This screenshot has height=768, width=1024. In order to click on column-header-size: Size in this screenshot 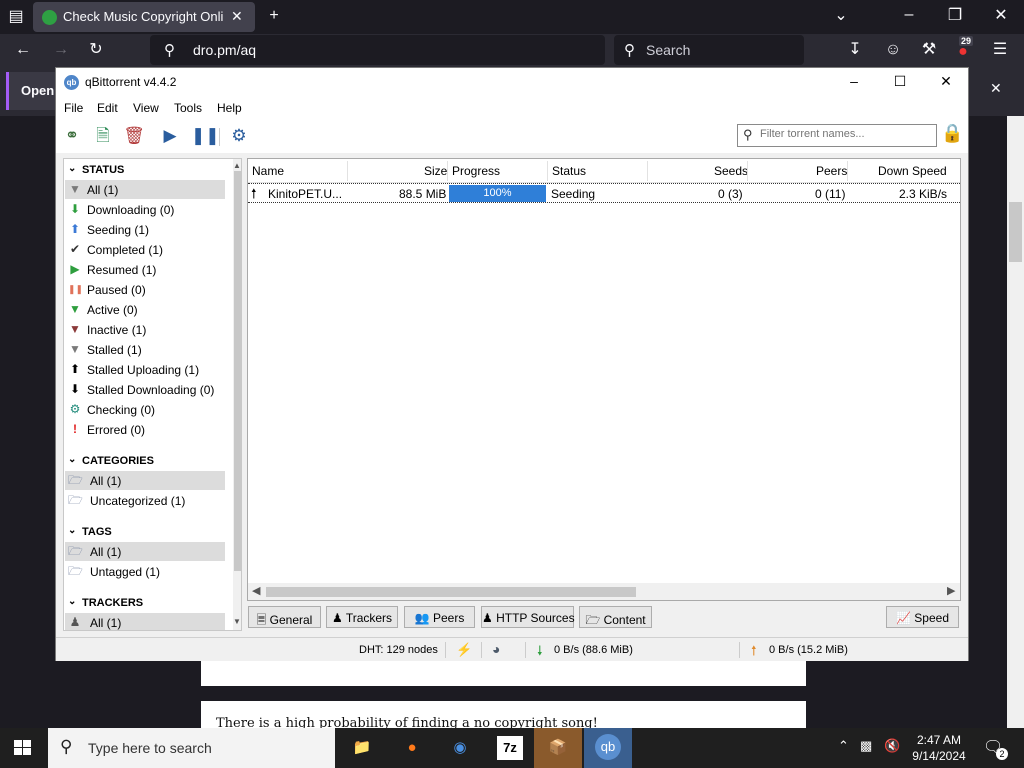, I will do `click(435, 171)`.